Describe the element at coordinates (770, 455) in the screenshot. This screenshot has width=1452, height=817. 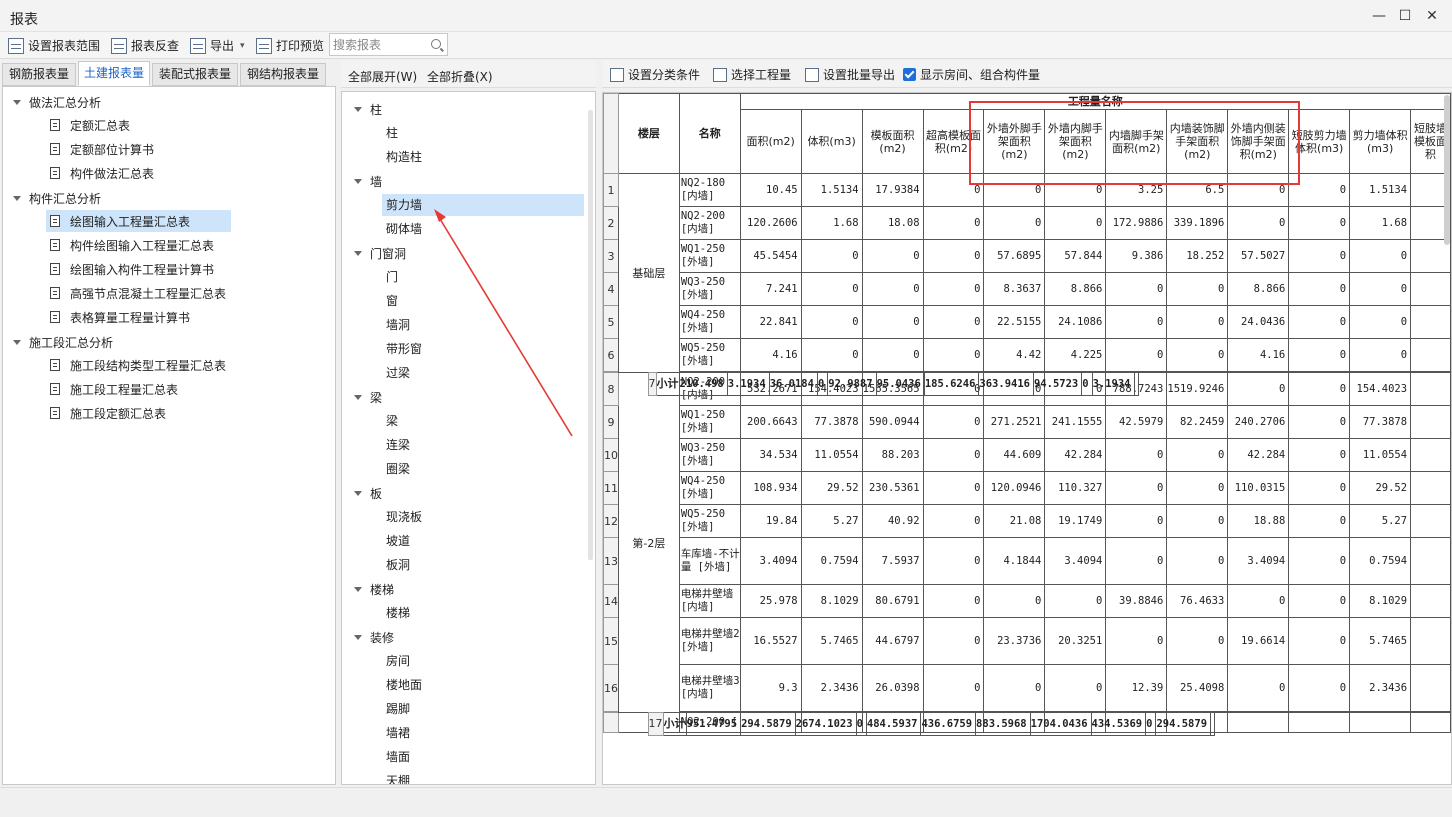
I see `quantity-cell: 34.534` at that location.